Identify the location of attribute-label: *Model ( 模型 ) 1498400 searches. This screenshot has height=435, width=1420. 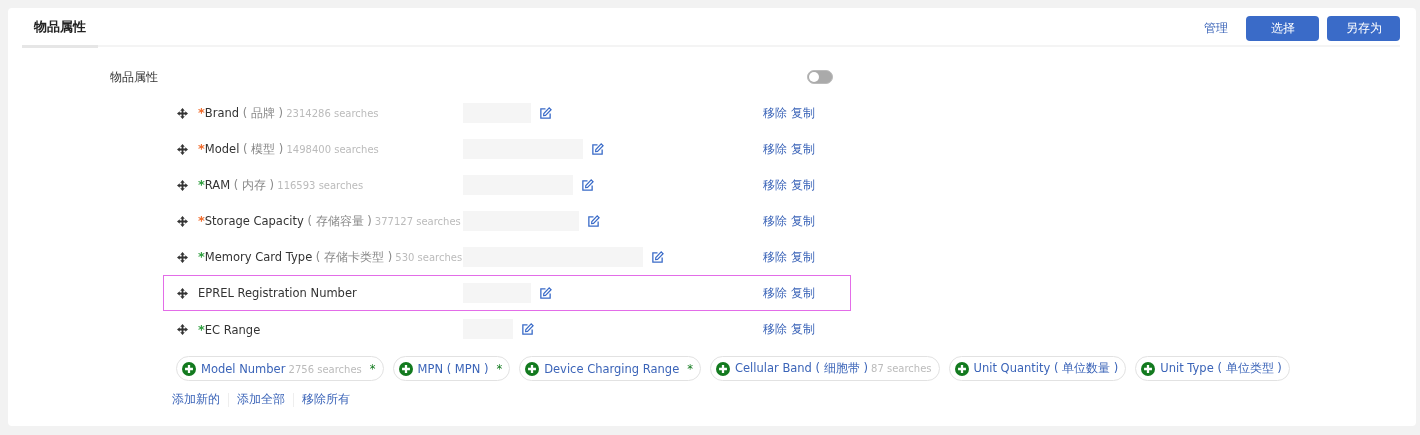
(289, 149).